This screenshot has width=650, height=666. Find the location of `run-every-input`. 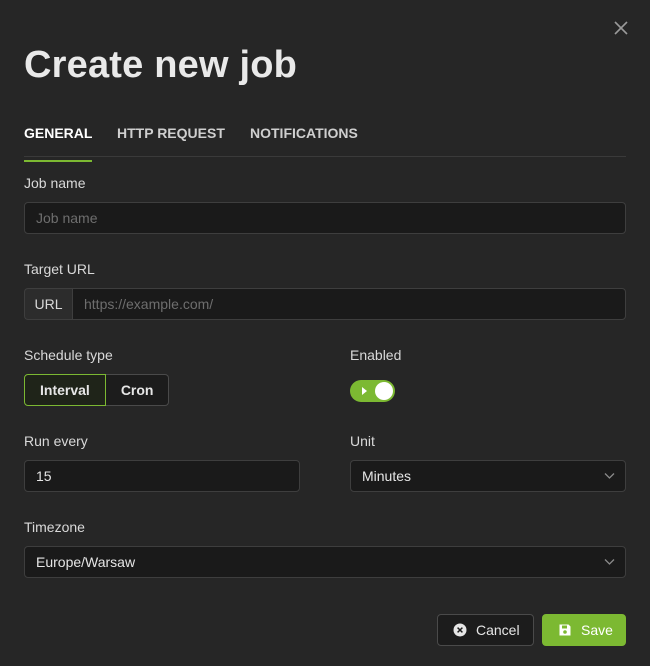

run-every-input is located at coordinates (162, 476).